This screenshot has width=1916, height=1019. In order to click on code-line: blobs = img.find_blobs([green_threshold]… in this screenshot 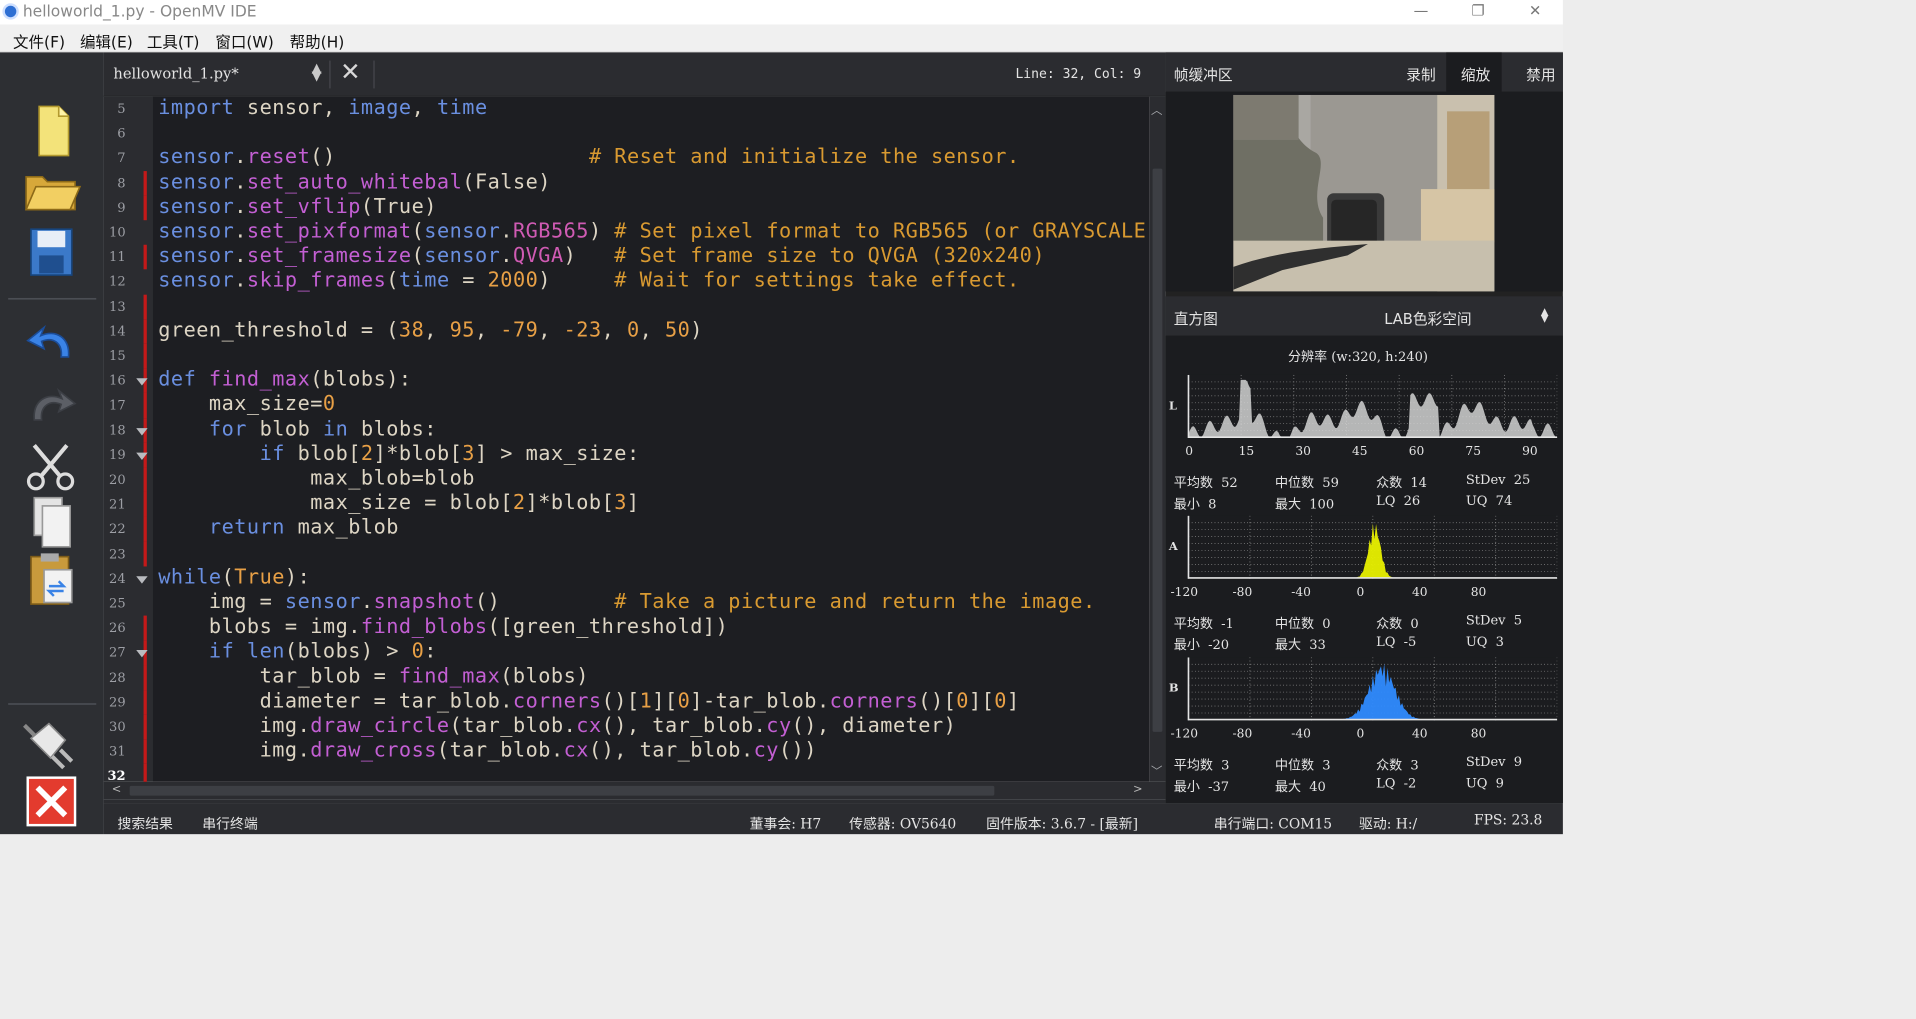, I will do `click(443, 626)`.